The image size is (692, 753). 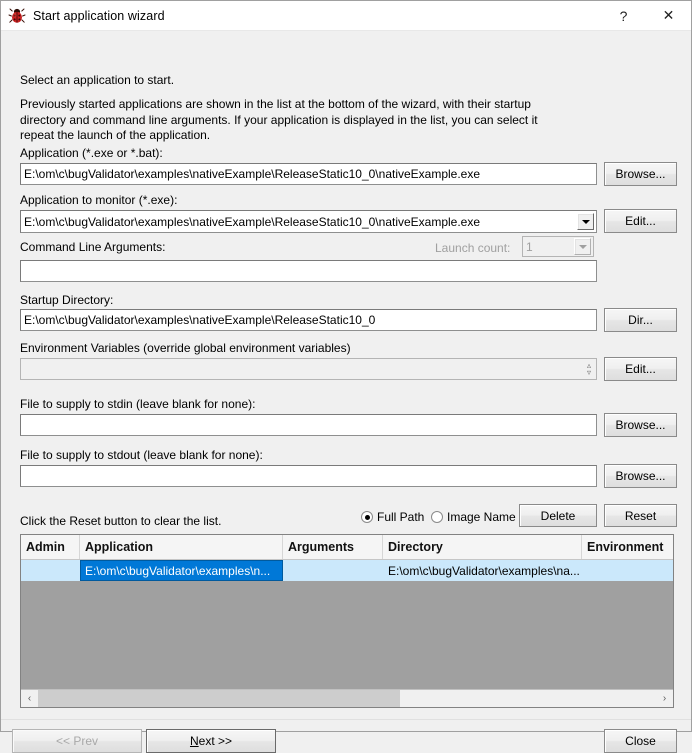 What do you see at coordinates (308, 369) in the screenshot?
I see `environment-variables-input: ▵ ▿` at bounding box center [308, 369].